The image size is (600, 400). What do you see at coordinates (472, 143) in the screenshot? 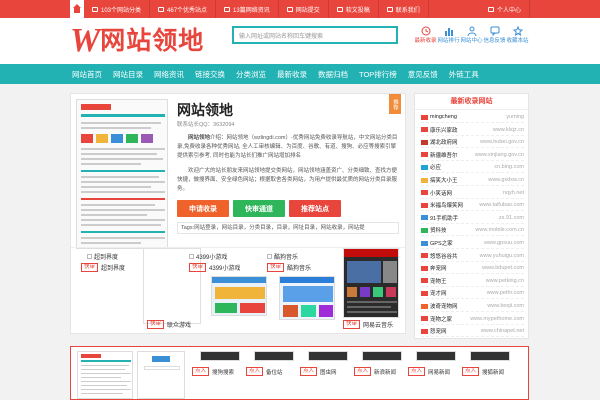
I see `latest-site-item: 湖北政府网 www.hubei.gov.cn` at bounding box center [472, 143].